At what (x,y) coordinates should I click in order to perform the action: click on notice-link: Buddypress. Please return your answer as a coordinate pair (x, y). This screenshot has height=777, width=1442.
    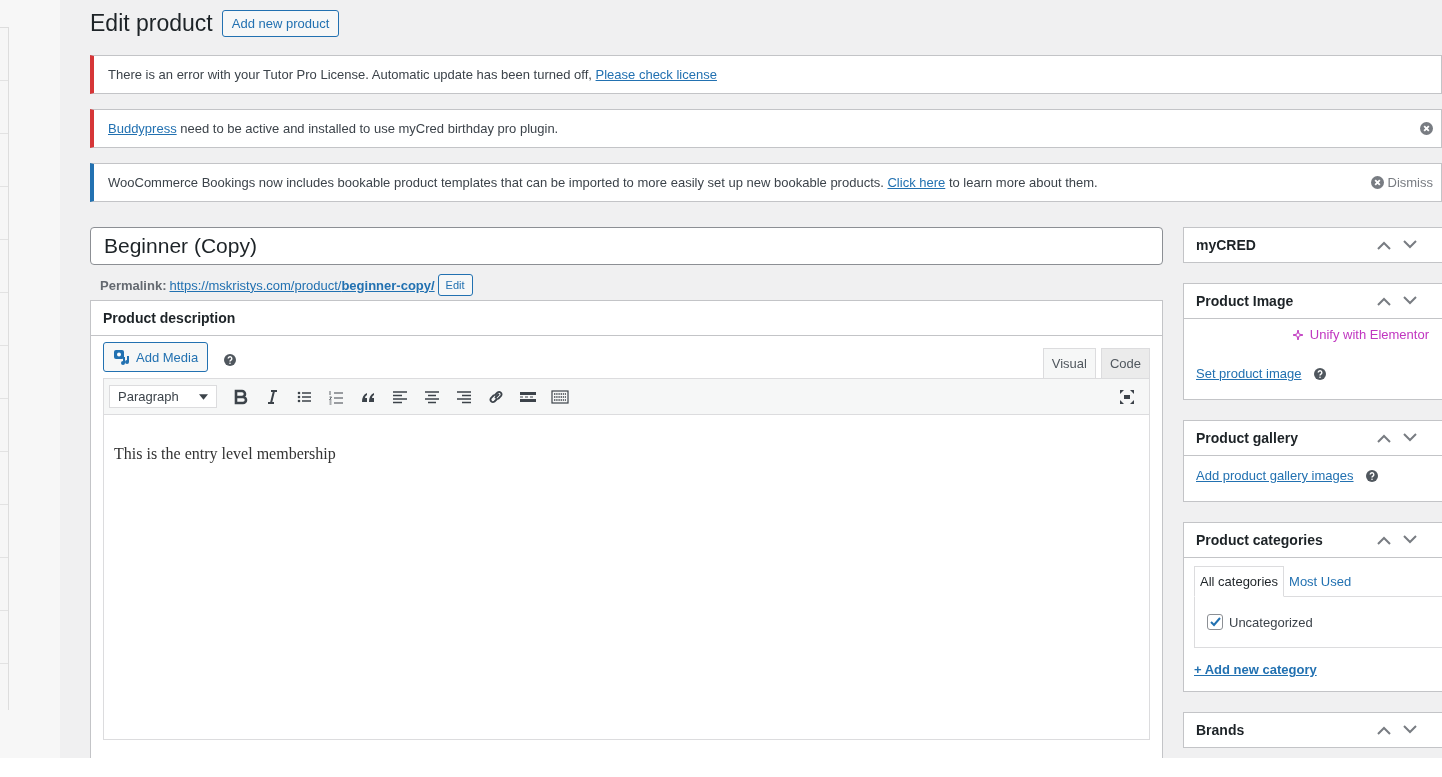
    Looking at the image, I should click on (142, 128).